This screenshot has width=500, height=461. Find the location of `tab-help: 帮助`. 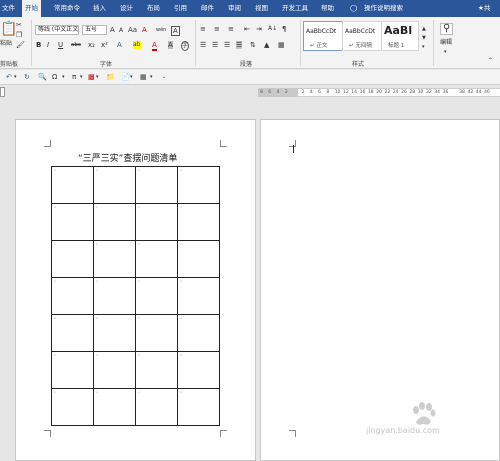

tab-help: 帮助 is located at coordinates (327, 8).